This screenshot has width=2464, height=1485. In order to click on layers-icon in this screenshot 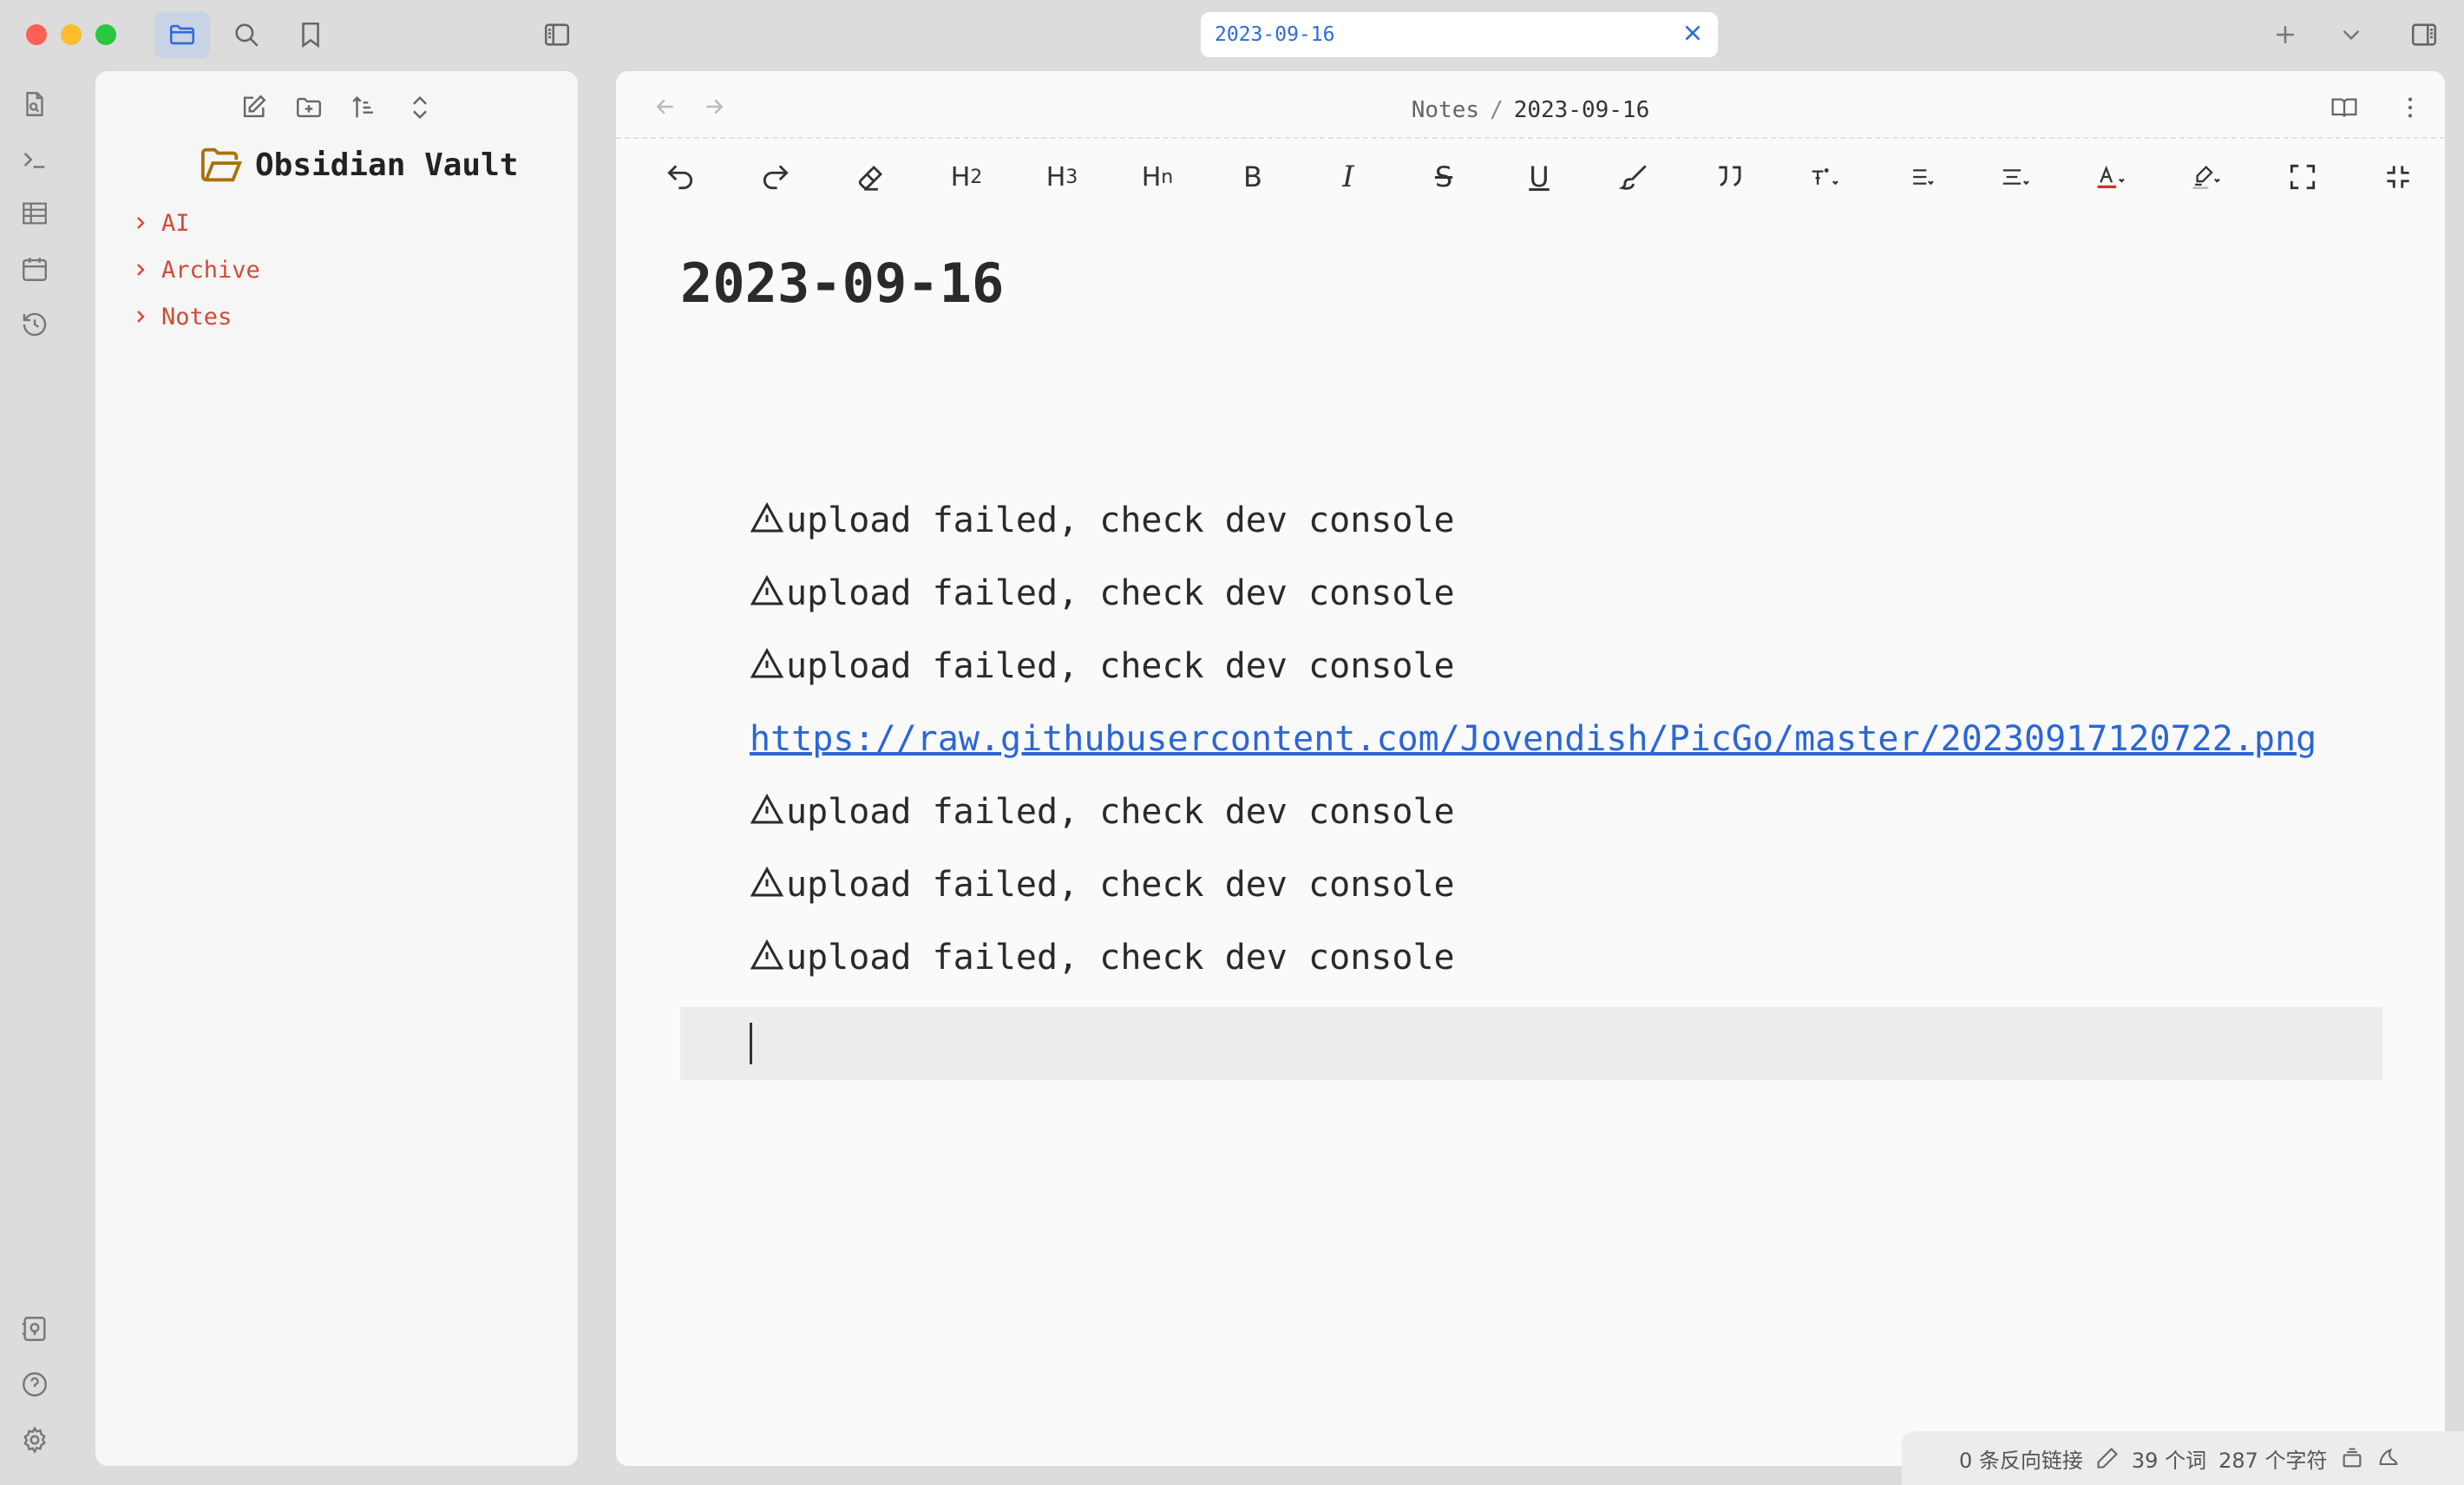, I will do `click(2352, 1458)`.